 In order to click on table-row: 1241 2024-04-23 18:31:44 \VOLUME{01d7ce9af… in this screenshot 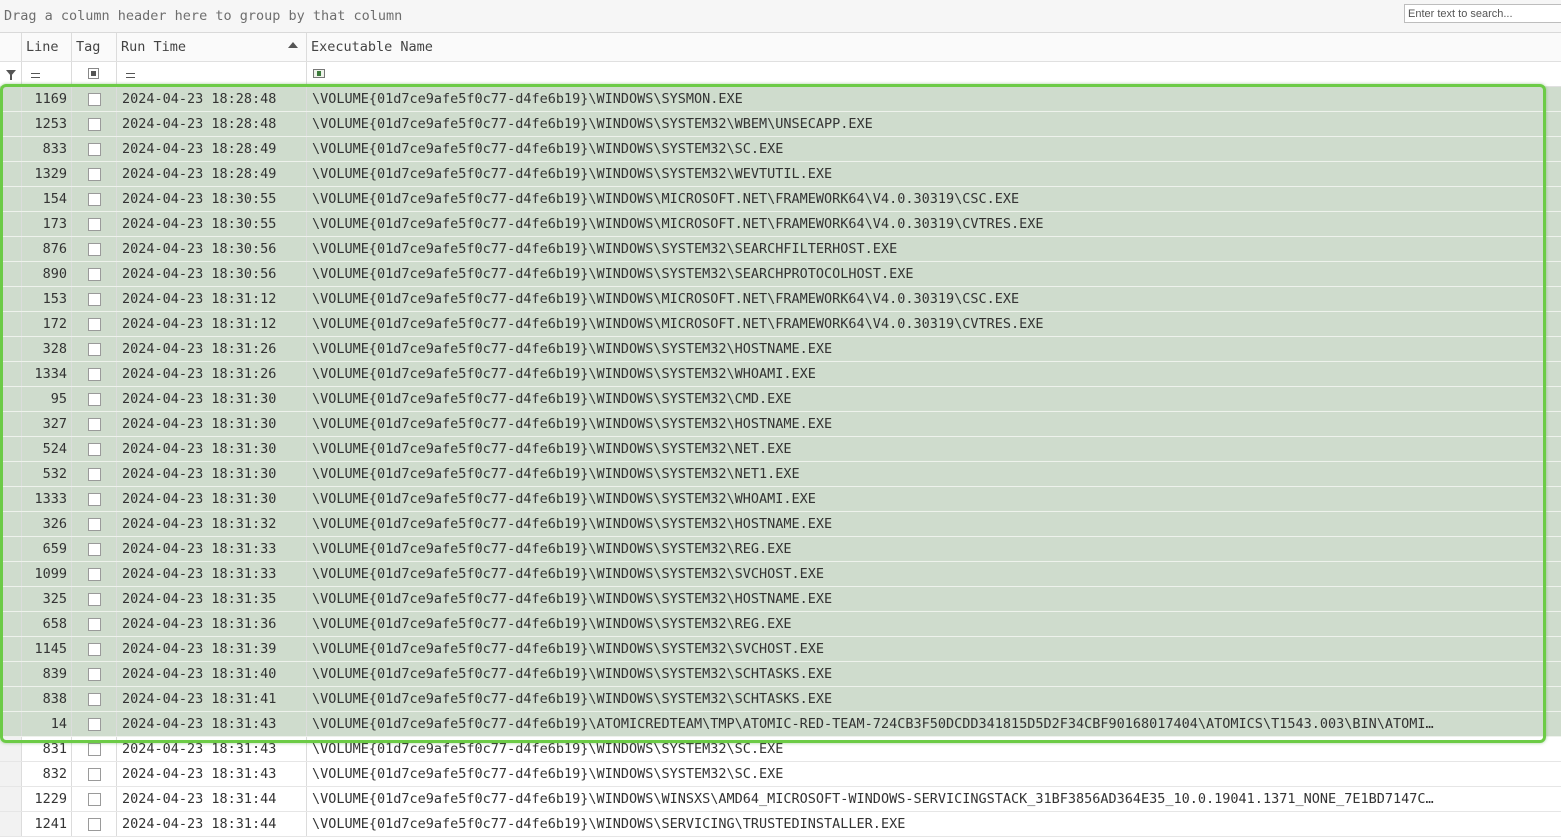, I will do `click(780, 824)`.